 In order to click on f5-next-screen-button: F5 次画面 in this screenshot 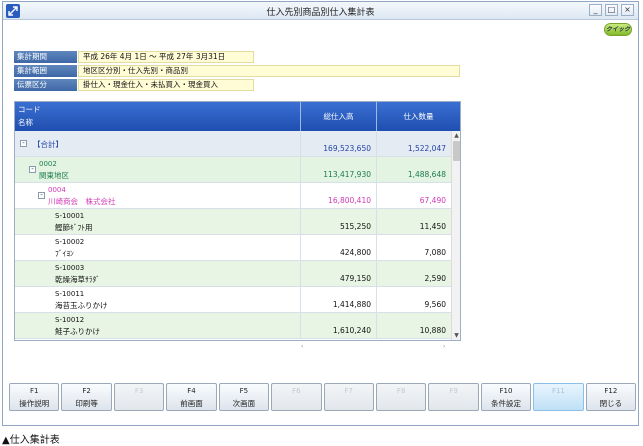, I will do `click(244, 397)`.